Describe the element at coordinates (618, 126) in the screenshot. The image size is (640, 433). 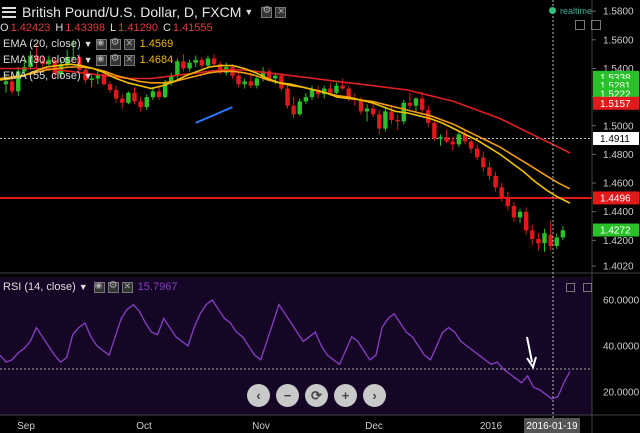
I see `price-tick-label: 1.5000` at that location.